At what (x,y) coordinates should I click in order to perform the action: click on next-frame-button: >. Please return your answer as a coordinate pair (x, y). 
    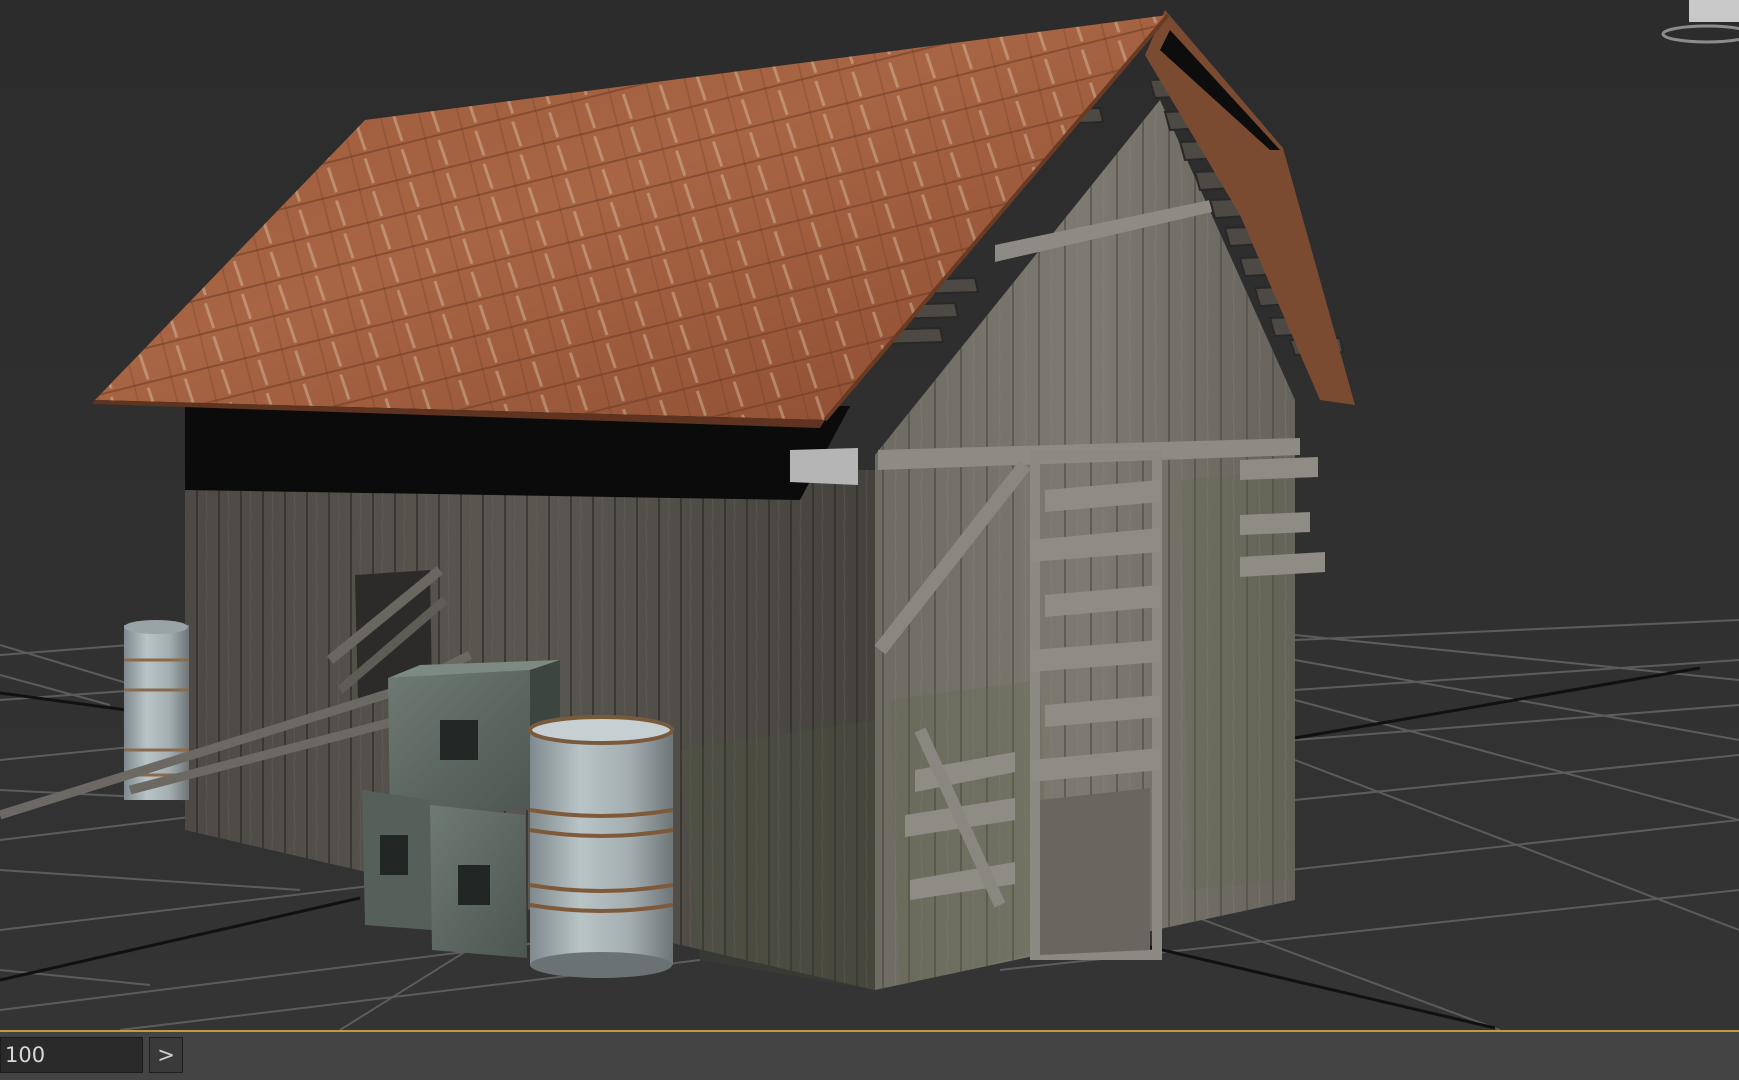
    Looking at the image, I should click on (166, 1055).